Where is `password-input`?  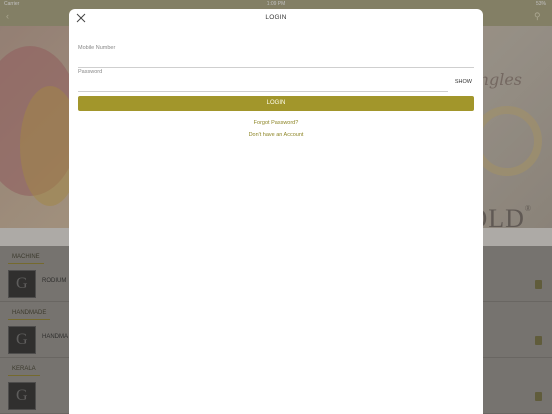 password-input is located at coordinates (263, 84).